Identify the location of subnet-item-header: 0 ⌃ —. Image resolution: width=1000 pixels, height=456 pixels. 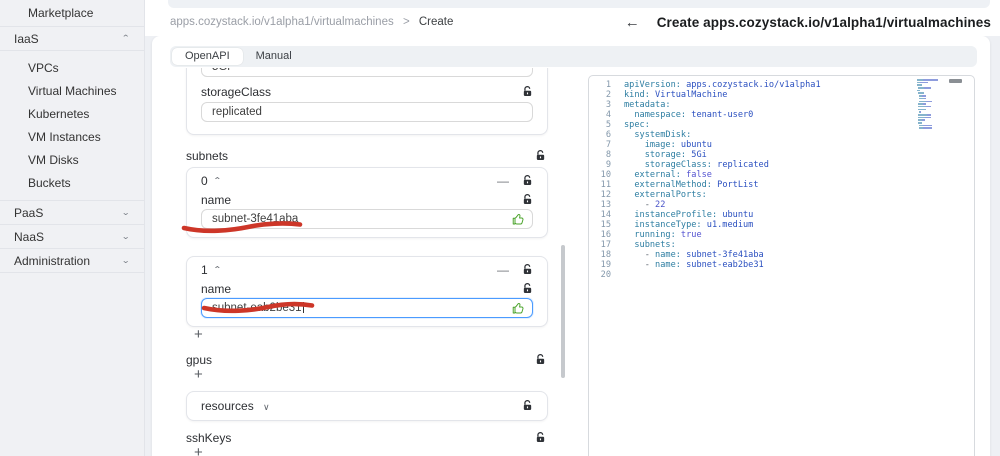
(367, 181).